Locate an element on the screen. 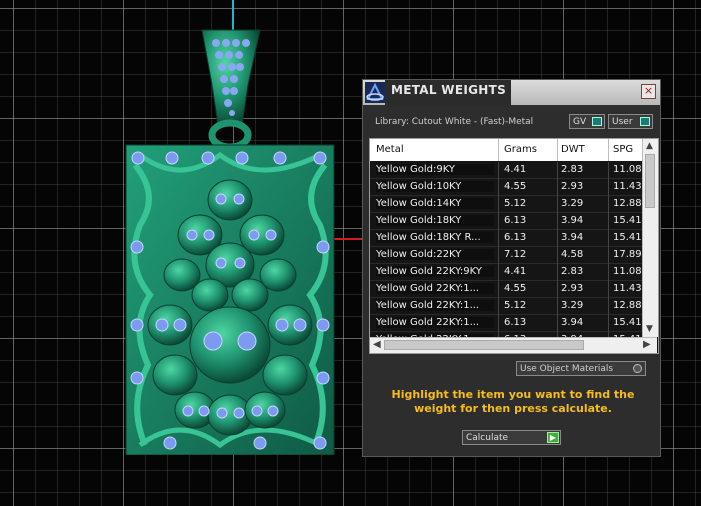 The width and height of the screenshot is (701, 506). table-row: Yellow Gold:18KY R... 6.13 3.94 15.41 is located at coordinates (506, 238).